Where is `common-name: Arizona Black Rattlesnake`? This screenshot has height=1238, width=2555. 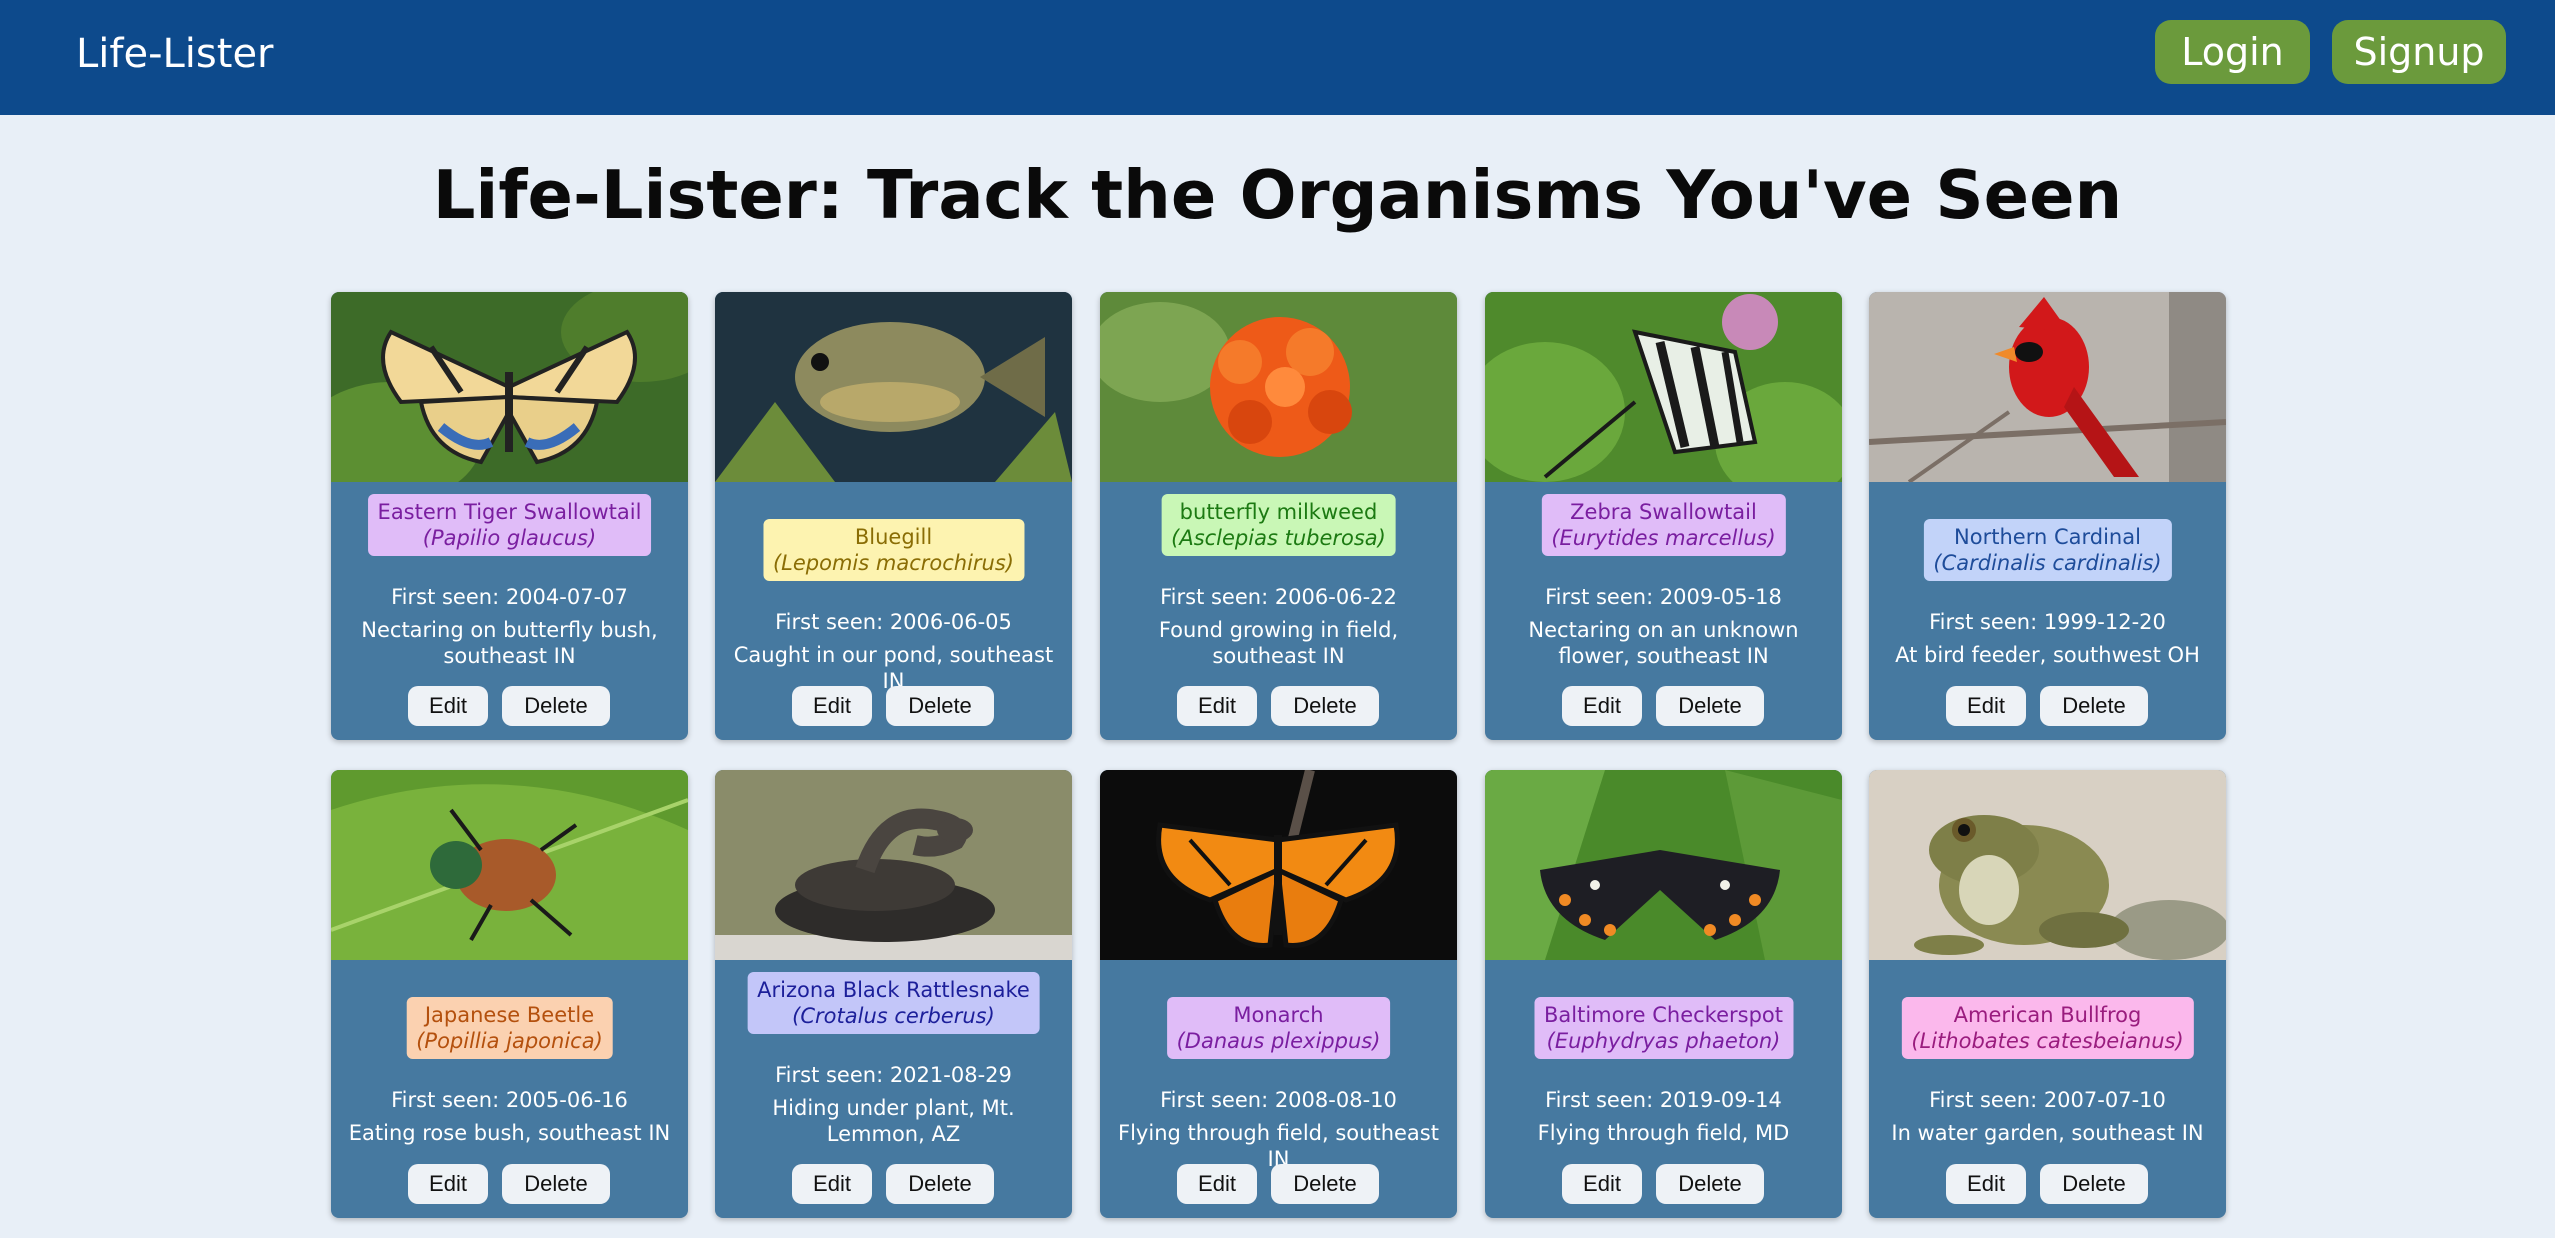
common-name: Arizona Black Rattlesnake is located at coordinates (893, 990).